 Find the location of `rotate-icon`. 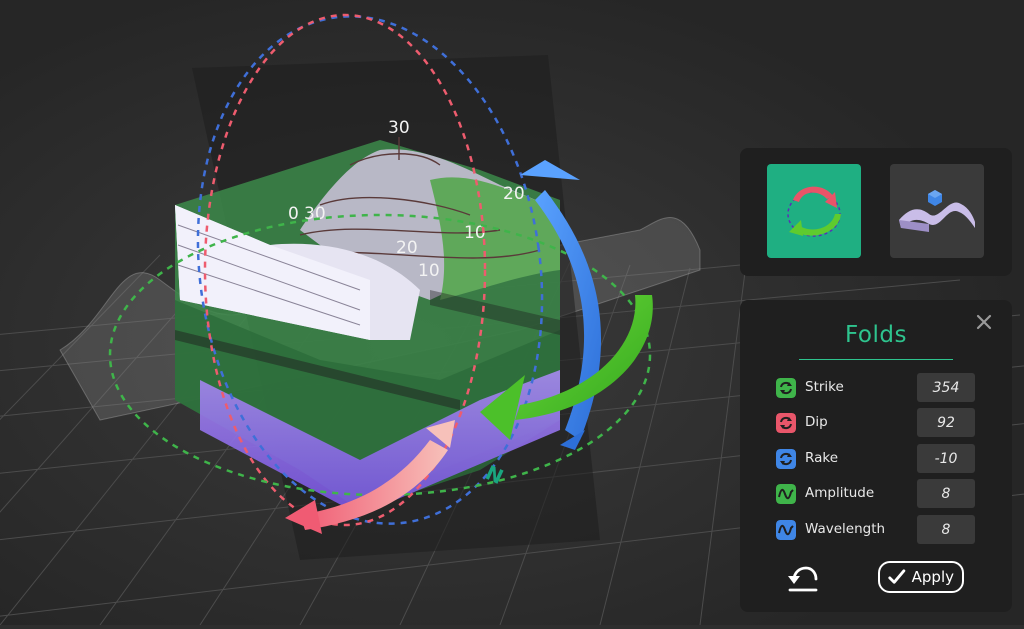

rotate-icon is located at coordinates (814, 211).